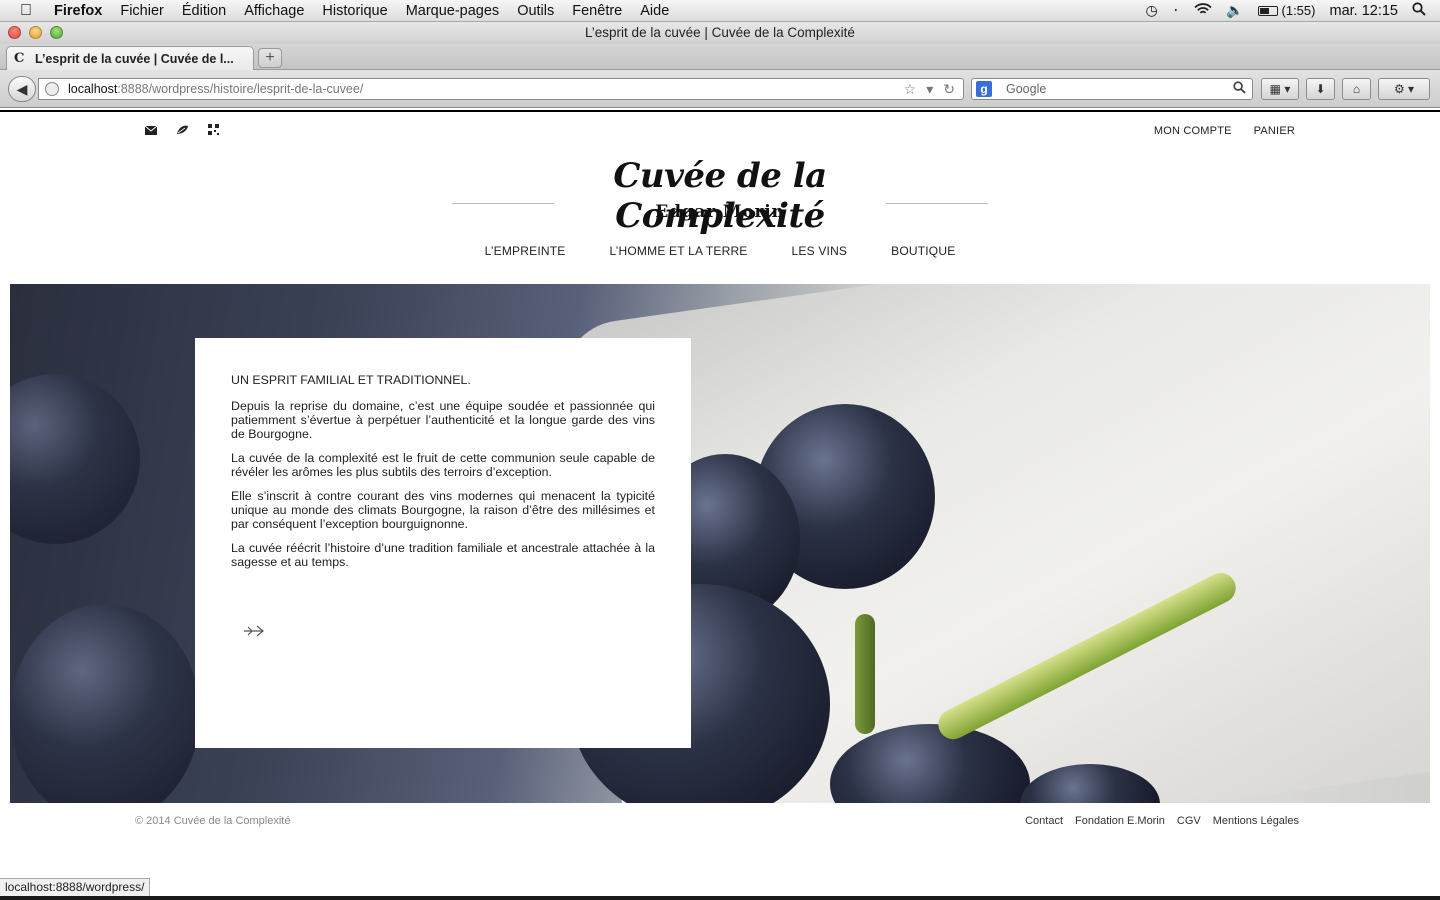 The height and width of the screenshot is (900, 1440). I want to click on battery-time: (1:55), so click(1298, 10).